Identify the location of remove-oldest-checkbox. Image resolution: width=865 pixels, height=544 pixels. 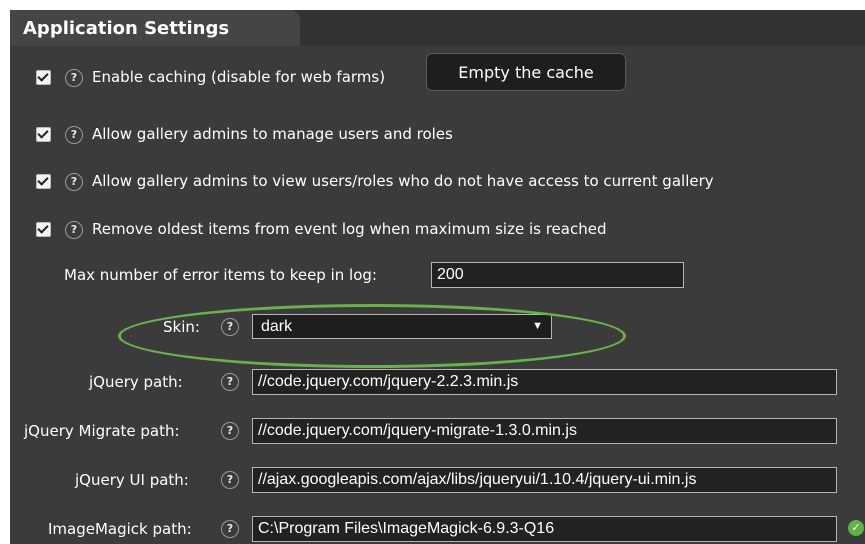
(43, 229).